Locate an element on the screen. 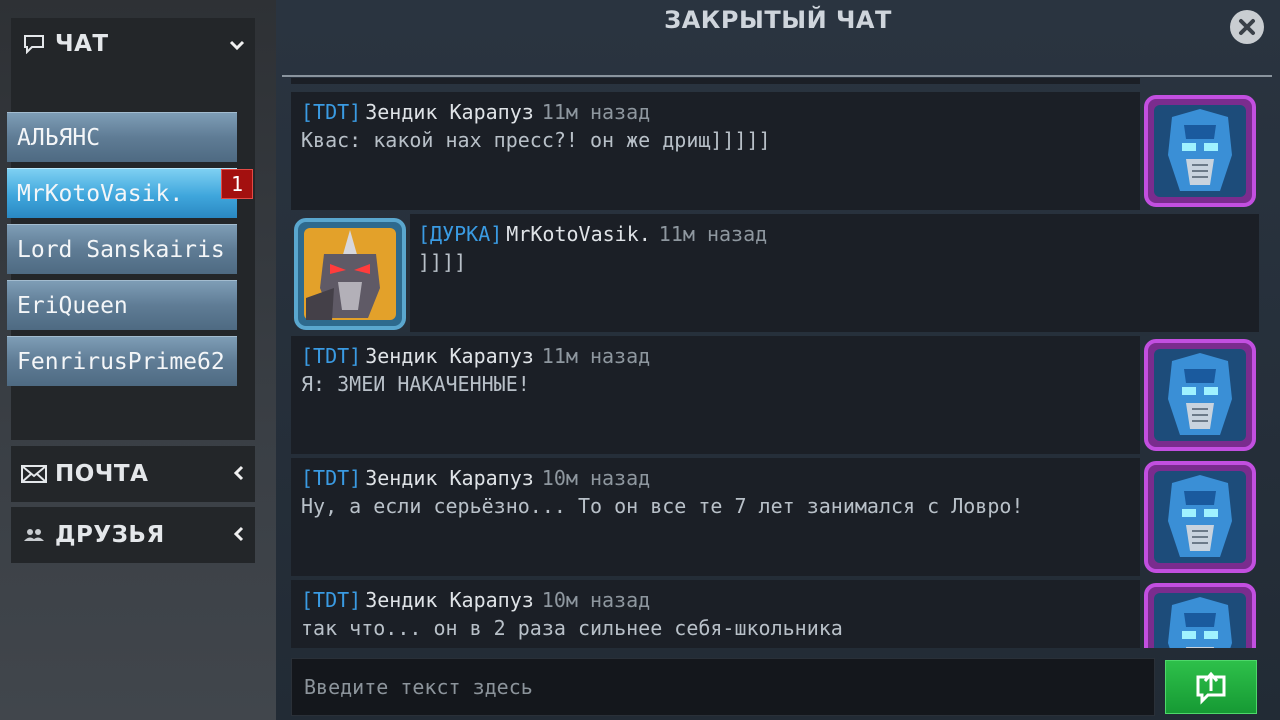 The width and height of the screenshot is (1280, 720). chevron-down-icon is located at coordinates (237, 44).